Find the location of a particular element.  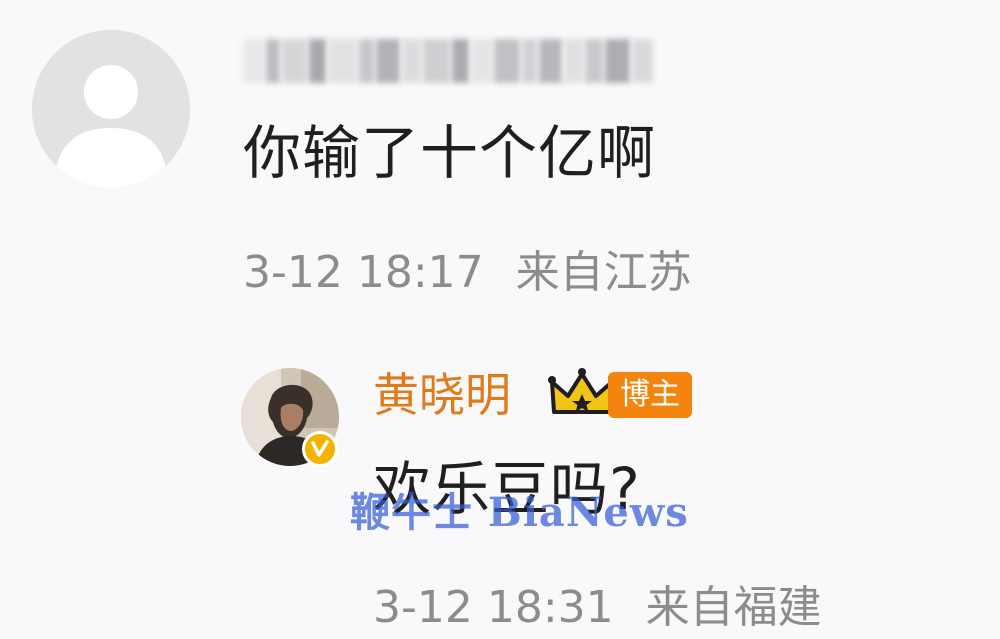

comment-text: 你输了十个亿啊 is located at coordinates (450, 153).